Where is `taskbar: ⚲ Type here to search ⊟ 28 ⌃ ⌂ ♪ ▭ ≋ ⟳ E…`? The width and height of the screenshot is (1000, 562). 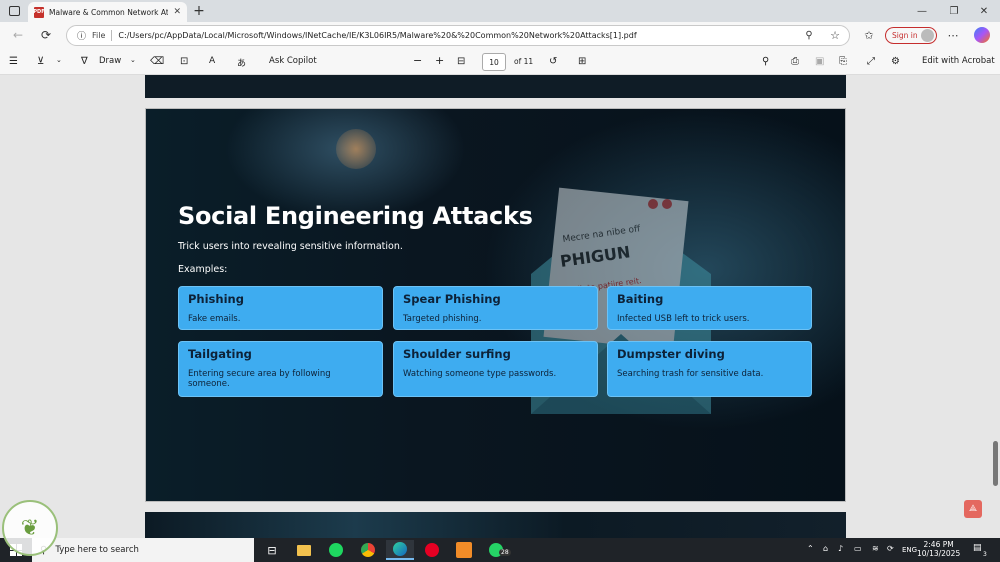 taskbar: ⚲ Type here to search ⊟ 28 ⌃ ⌂ ♪ ▭ ≋ ⟳ E… is located at coordinates (500, 550).